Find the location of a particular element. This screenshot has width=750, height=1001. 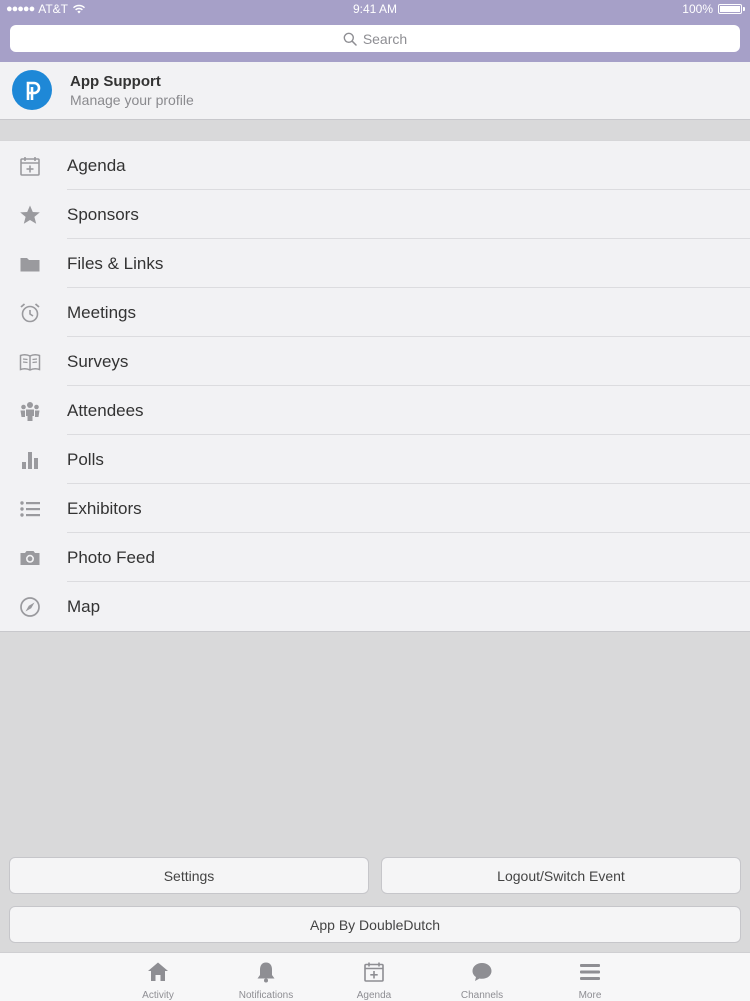

app-by-doubledutch-button: App By DoubleDutch is located at coordinates (375, 924).